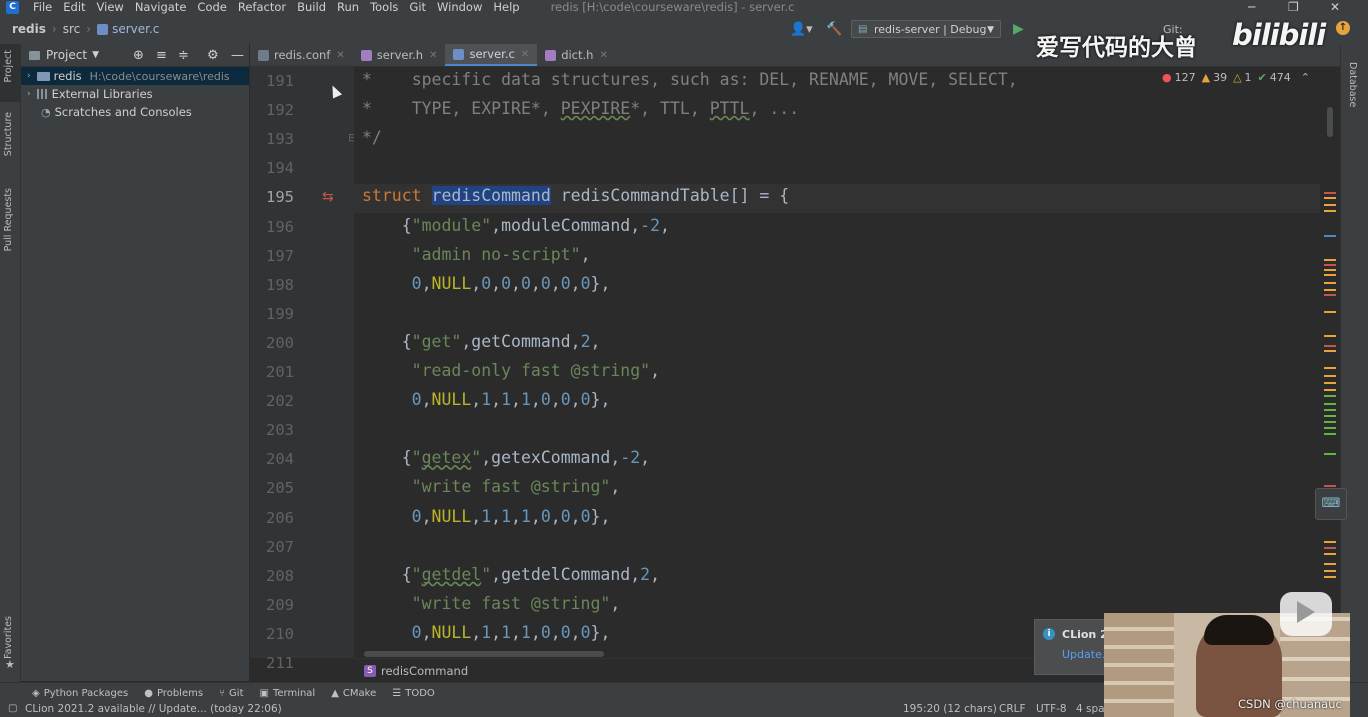 Image resolution: width=1368 pixels, height=717 pixels. I want to click on project-view-select: Project, so click(66, 55).